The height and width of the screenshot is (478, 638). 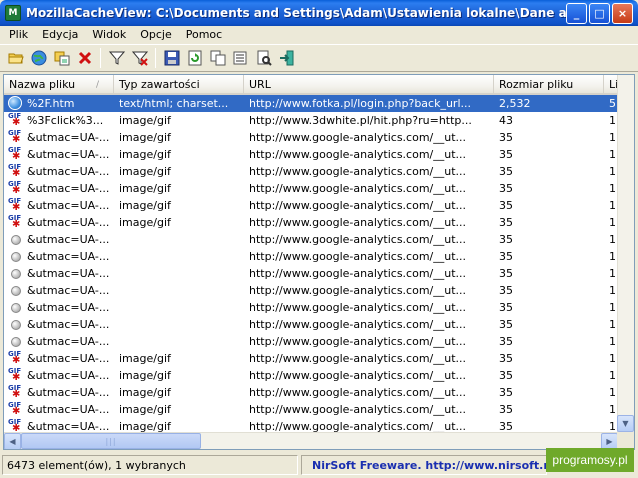 I want to click on exit-button, so click(x=286, y=58).